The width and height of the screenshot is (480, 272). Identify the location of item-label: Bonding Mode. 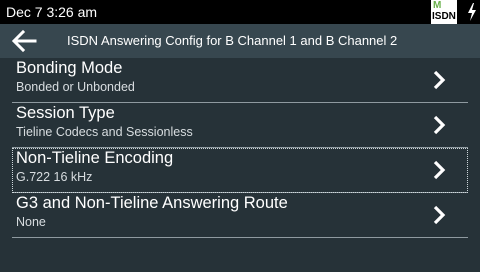
(69, 68).